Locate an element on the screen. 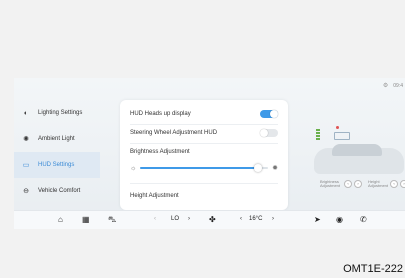 The height and width of the screenshot is (278, 405). sidebar-item-label: Vehicle Comfort is located at coordinates (59, 191).